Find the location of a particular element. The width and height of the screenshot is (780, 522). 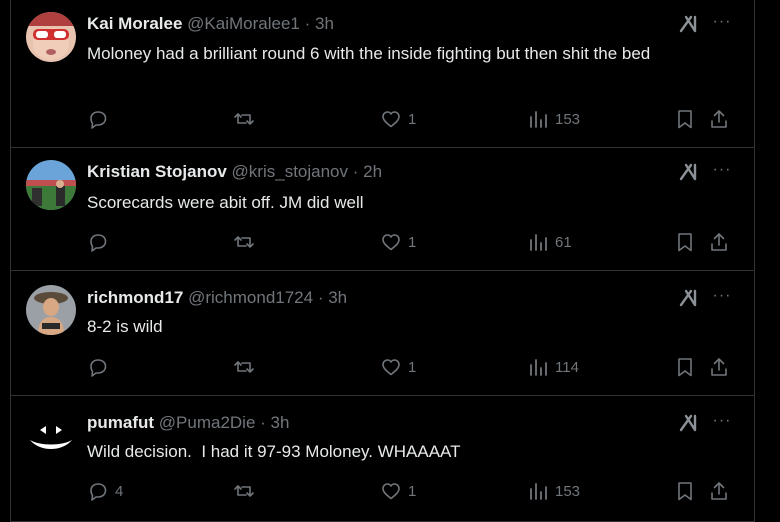

view-count: 114 is located at coordinates (567, 367).